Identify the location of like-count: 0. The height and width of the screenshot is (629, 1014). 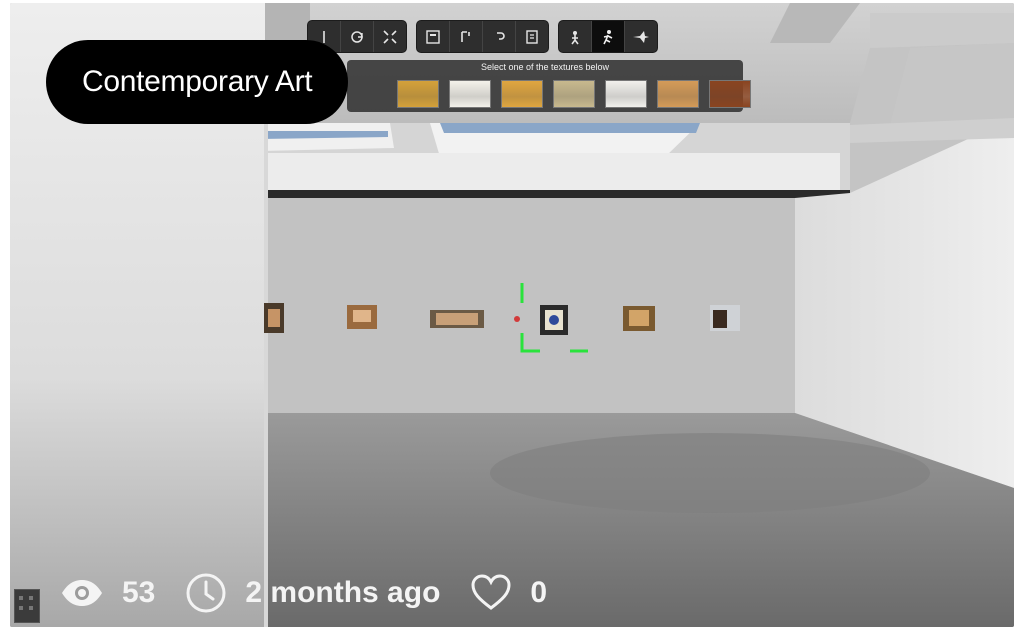
(539, 592).